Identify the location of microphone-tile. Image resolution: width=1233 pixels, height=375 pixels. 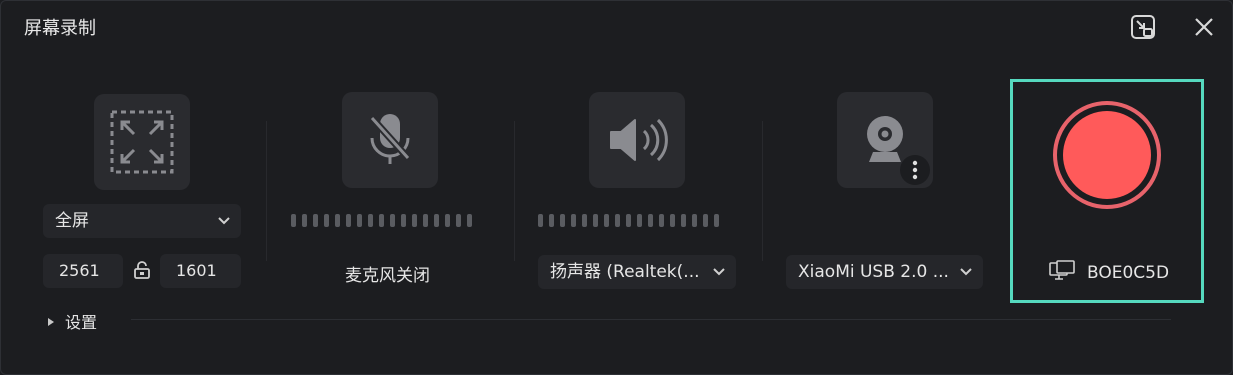
(390, 140).